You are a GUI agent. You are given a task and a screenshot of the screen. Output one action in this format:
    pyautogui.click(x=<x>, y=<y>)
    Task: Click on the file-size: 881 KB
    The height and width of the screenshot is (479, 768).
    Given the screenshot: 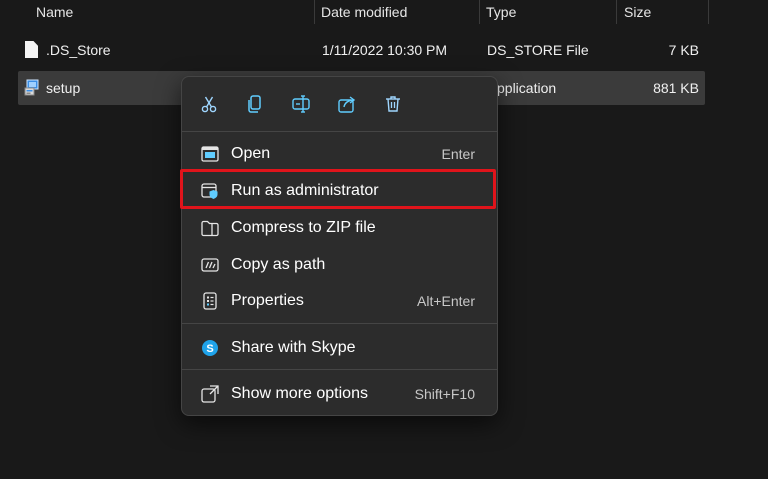 What is the action you would take?
    pyautogui.click(x=676, y=88)
    